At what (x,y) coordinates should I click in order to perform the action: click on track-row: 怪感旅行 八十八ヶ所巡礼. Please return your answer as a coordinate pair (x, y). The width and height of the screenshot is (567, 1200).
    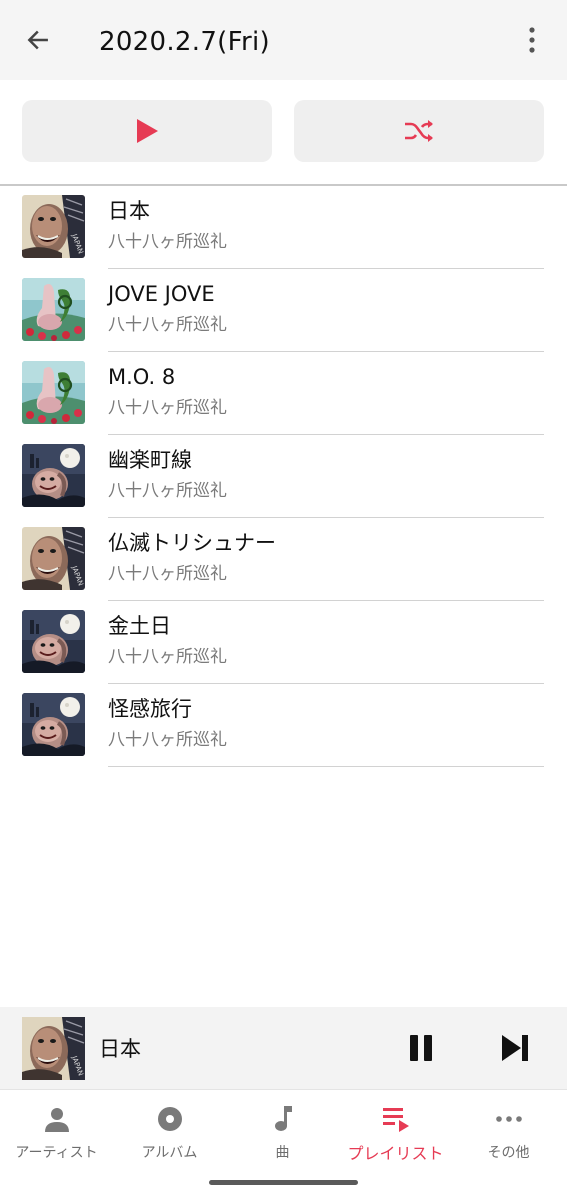
    Looking at the image, I should click on (283, 725).